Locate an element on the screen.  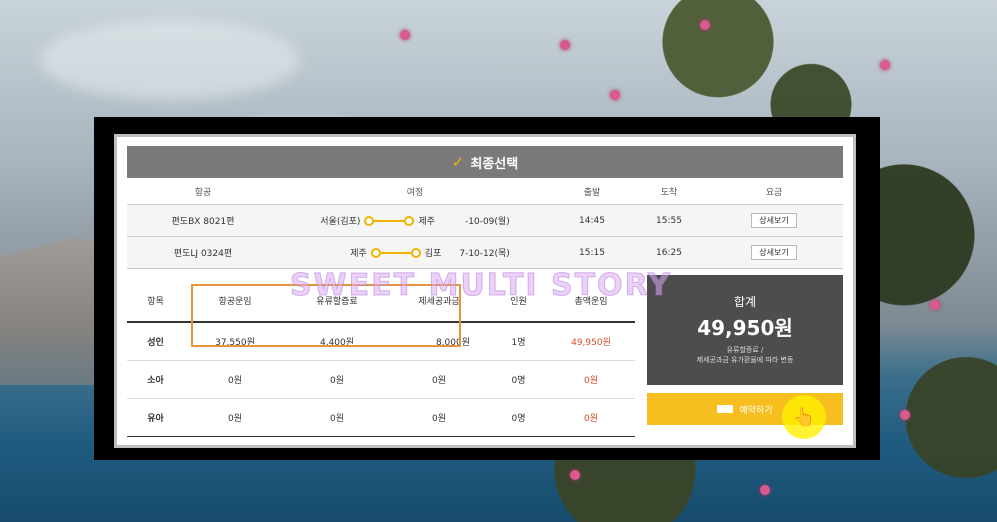
origin: 제주 is located at coordinates (358, 254).